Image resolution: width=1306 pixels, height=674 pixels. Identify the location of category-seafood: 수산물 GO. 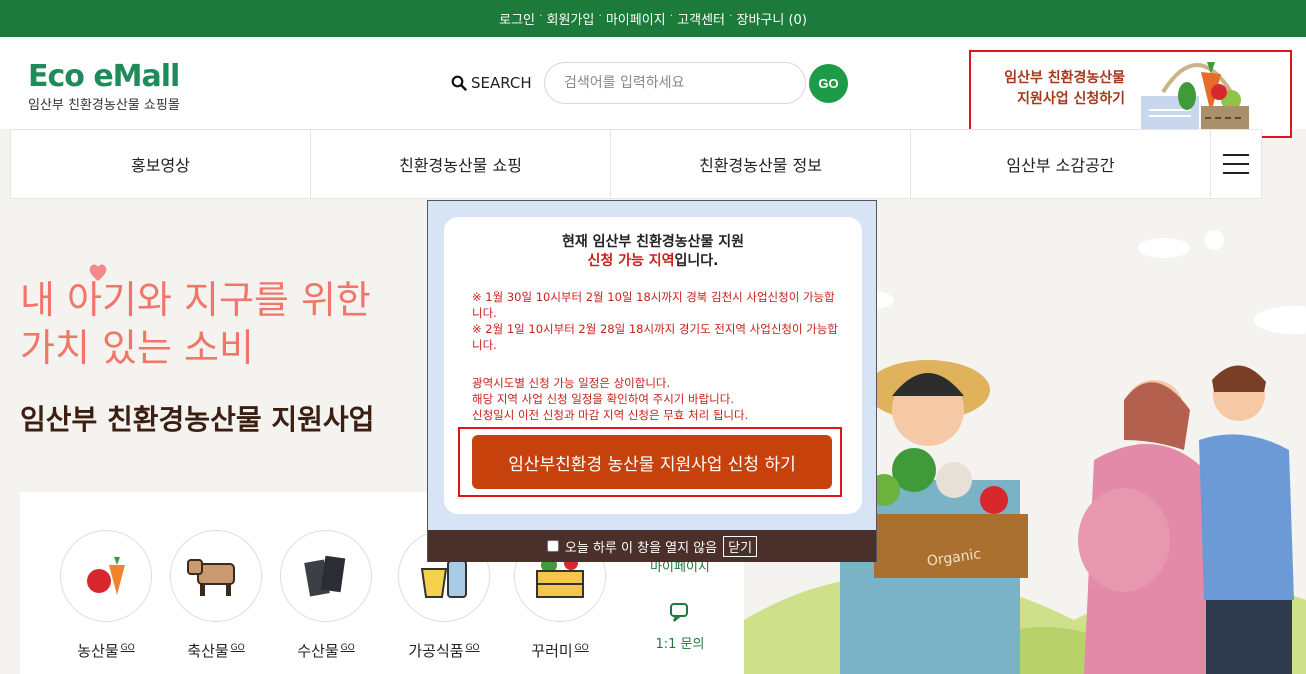
(326, 595).